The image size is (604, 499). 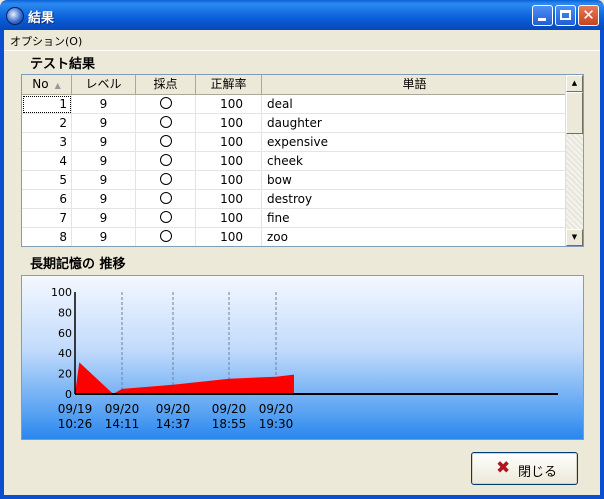 I want to click on app-globe-icon, so click(x=15, y=16).